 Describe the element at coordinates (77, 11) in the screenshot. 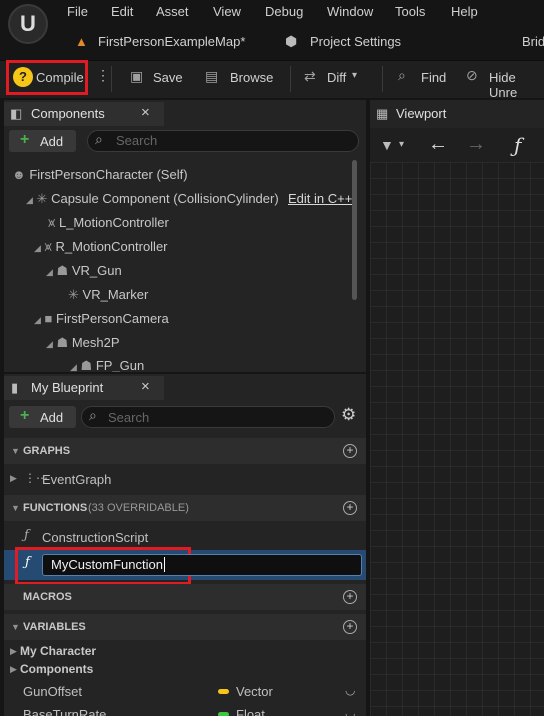

I see `menu-file: File` at that location.